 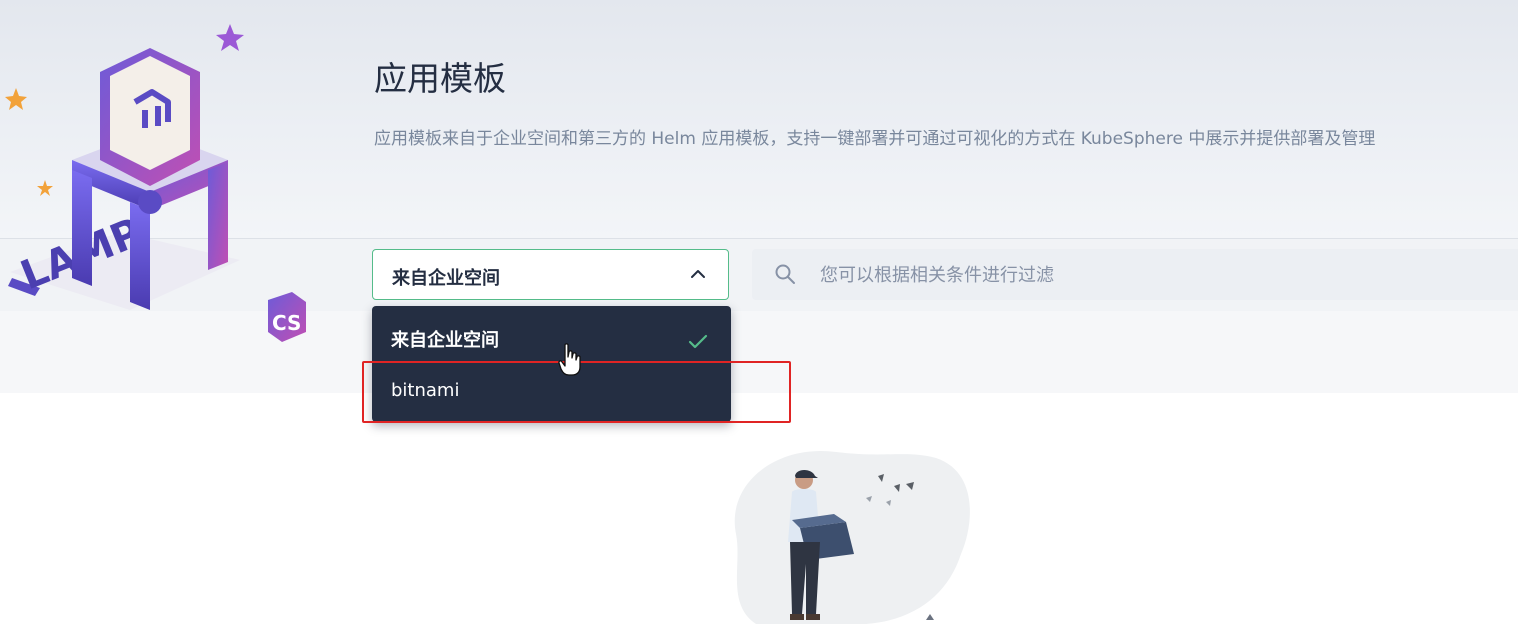 I want to click on dropdown-option-workspace: 来自企业空间, so click(x=551, y=337).